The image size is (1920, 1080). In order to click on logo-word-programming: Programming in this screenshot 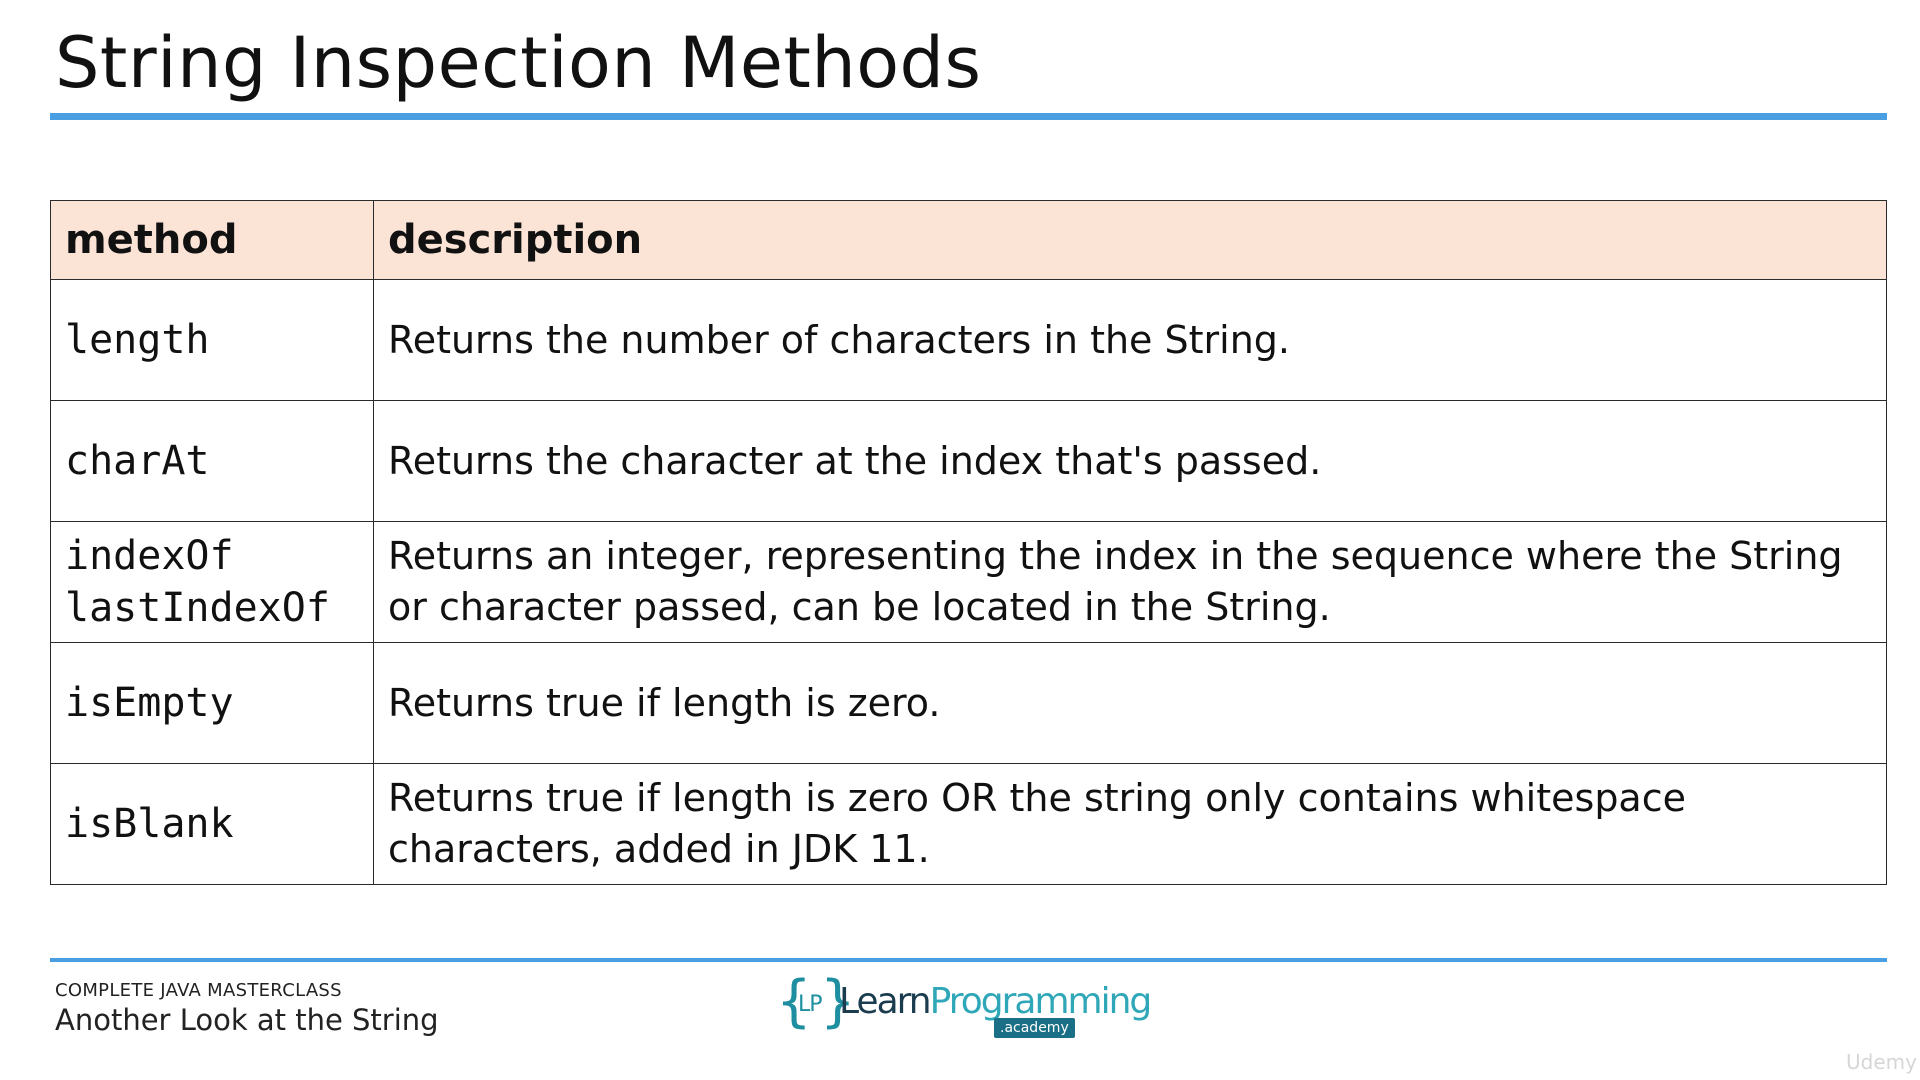, I will do `click(1041, 1001)`.